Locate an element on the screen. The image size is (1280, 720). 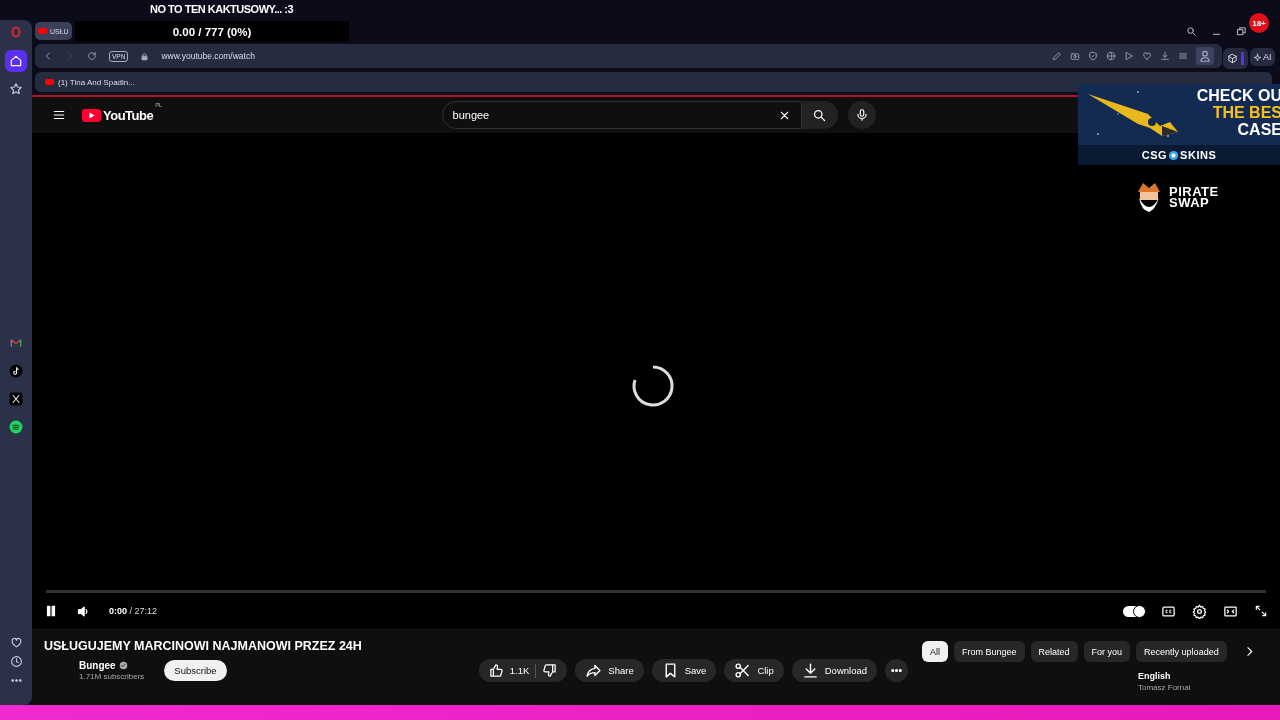
save-button: Save is located at coordinates (684, 670).